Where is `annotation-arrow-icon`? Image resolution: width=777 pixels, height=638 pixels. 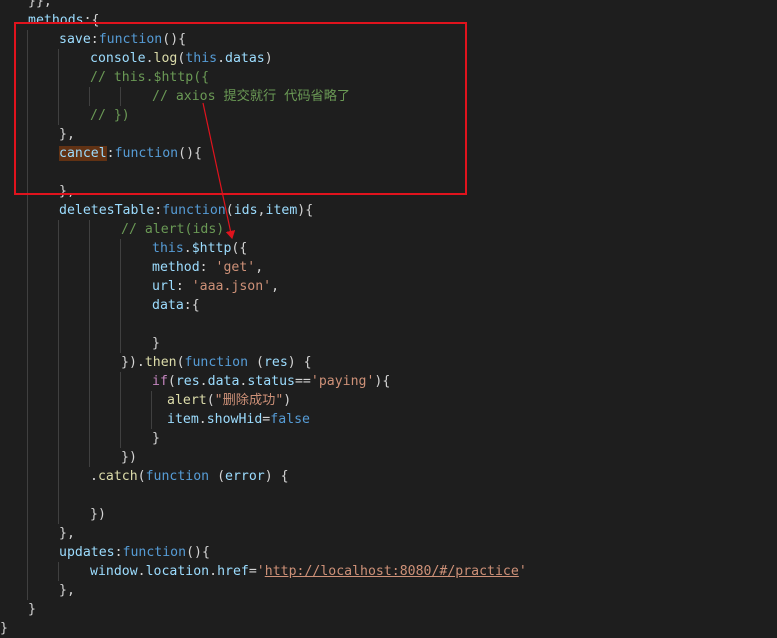 annotation-arrow-icon is located at coordinates (219, 171).